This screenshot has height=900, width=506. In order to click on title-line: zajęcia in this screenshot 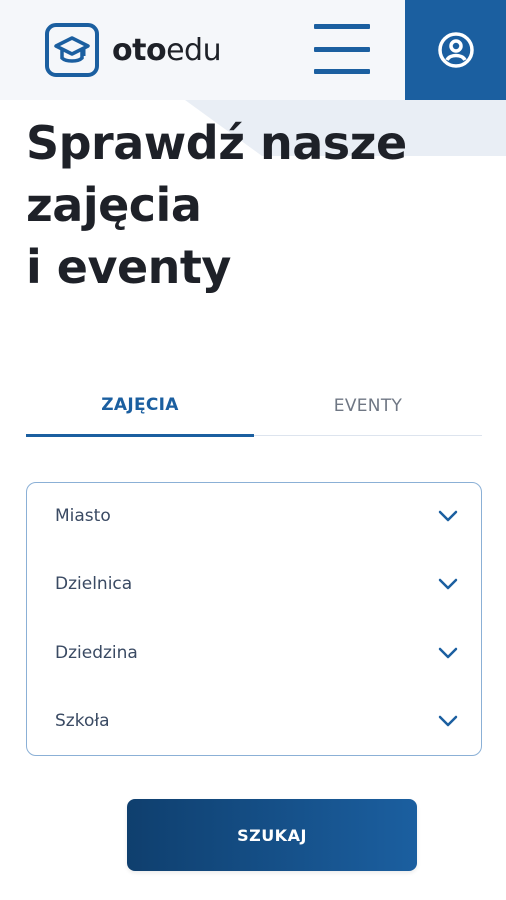, I will do `click(114, 205)`.